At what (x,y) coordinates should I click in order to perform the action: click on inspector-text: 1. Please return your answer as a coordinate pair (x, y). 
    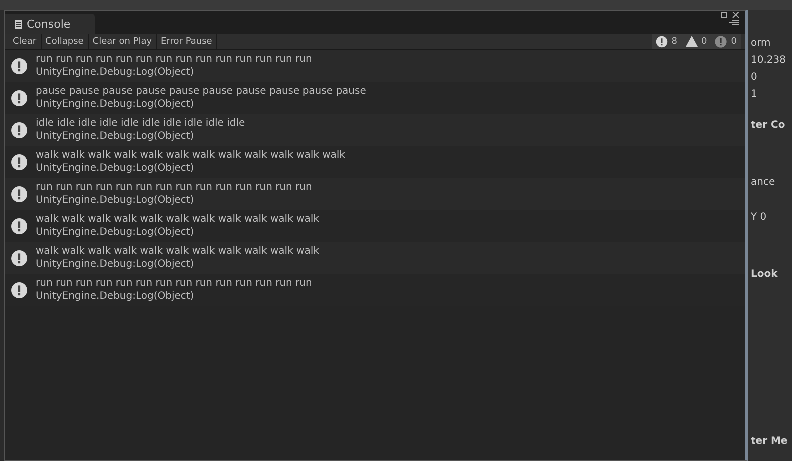
    Looking at the image, I should click on (754, 94).